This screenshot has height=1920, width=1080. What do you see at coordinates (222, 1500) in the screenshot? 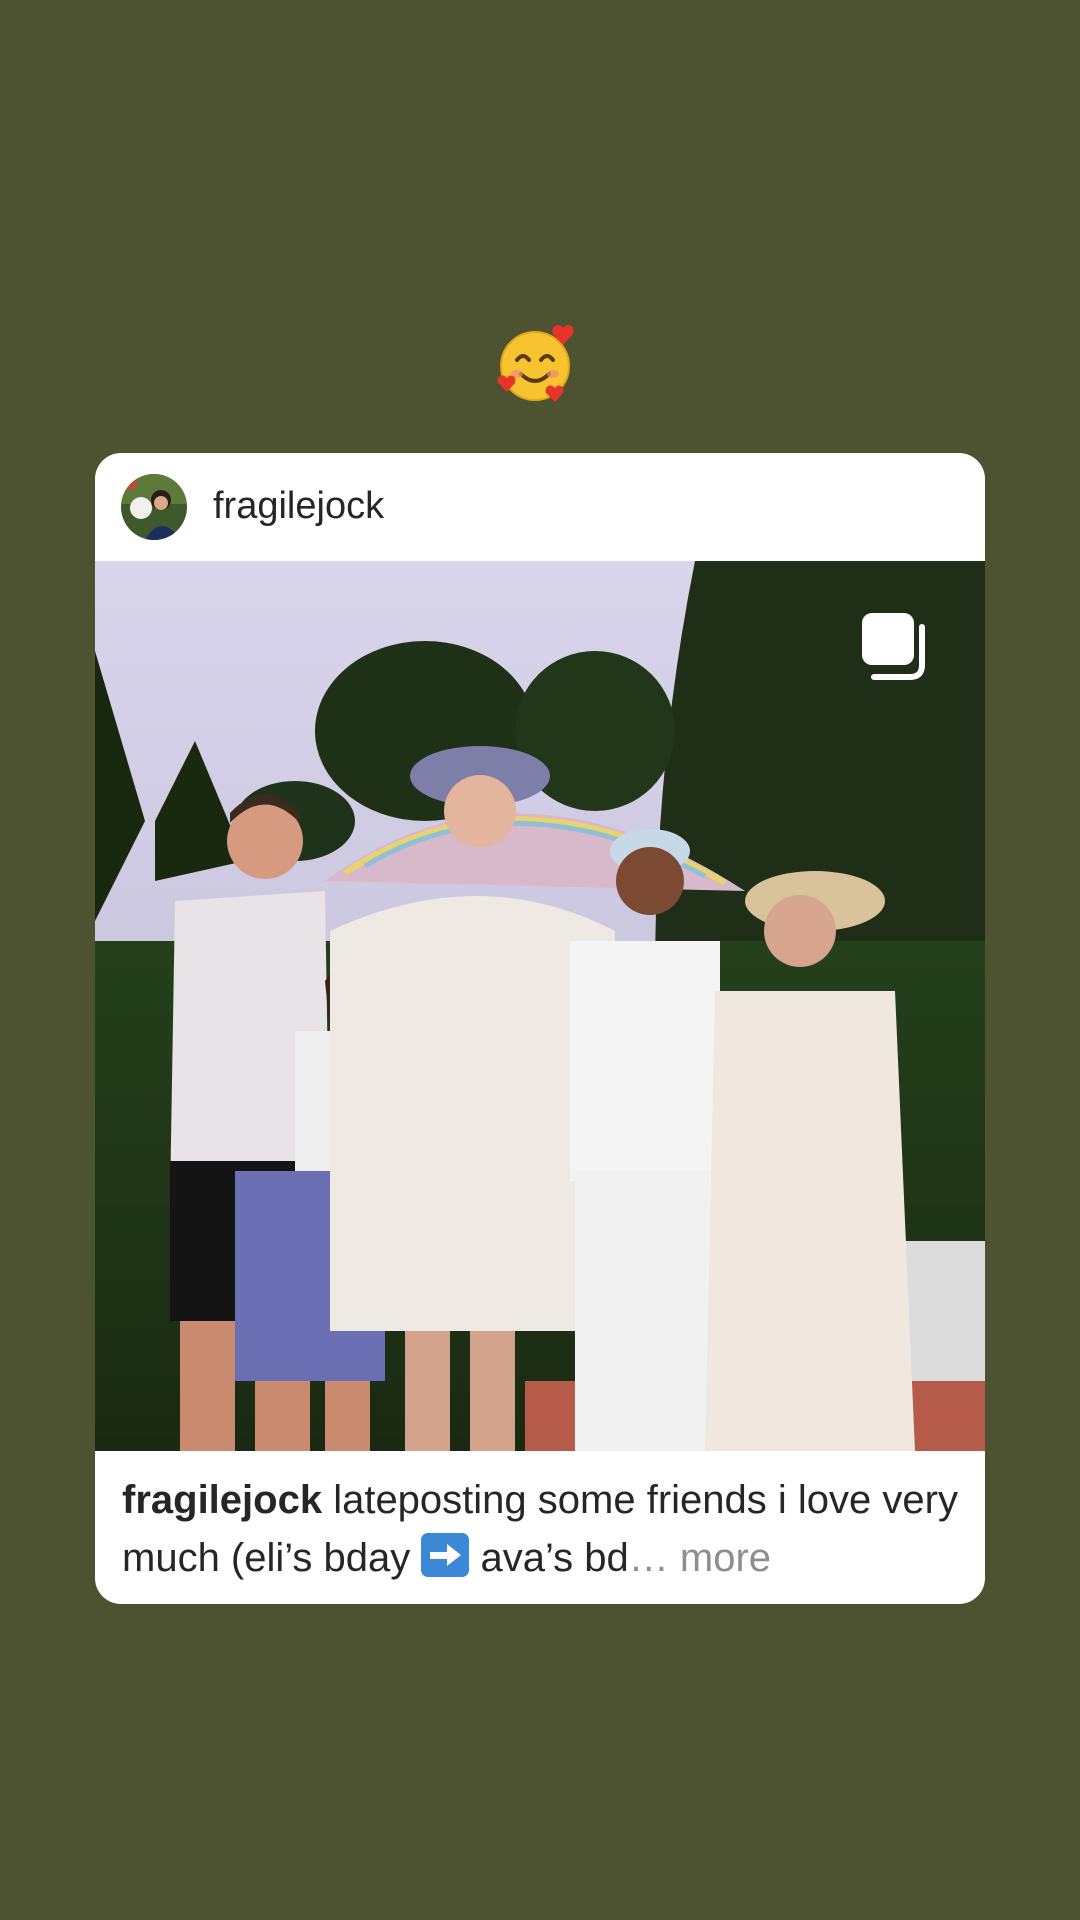
I see `caption-username: fragilejock` at bounding box center [222, 1500].